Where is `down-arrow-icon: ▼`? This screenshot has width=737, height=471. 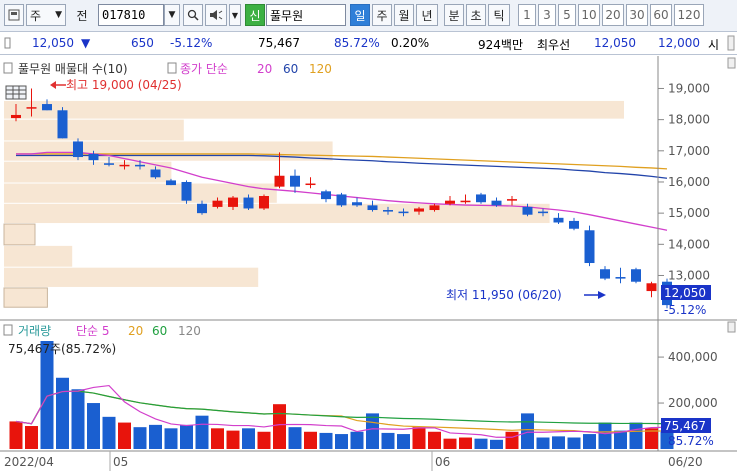 down-arrow-icon: ▼ is located at coordinates (86, 43).